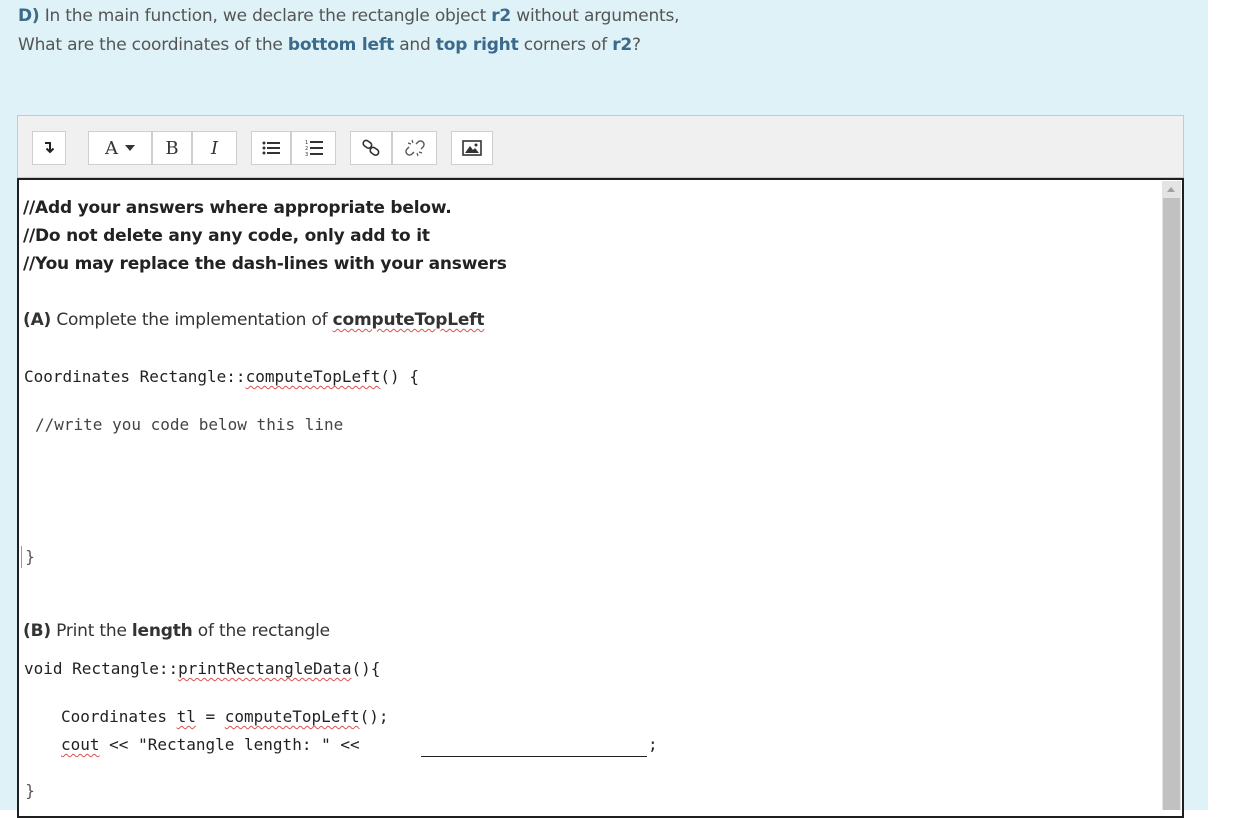  I want to click on emphasis-bottom-left: bottom left, so click(340, 45).